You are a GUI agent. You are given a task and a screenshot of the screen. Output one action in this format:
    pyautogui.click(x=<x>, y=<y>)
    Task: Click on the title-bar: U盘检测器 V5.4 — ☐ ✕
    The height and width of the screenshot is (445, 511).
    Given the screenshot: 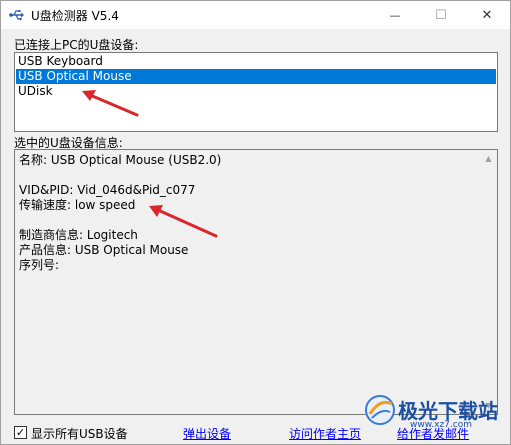 What is the action you would take?
    pyautogui.click(x=255, y=15)
    